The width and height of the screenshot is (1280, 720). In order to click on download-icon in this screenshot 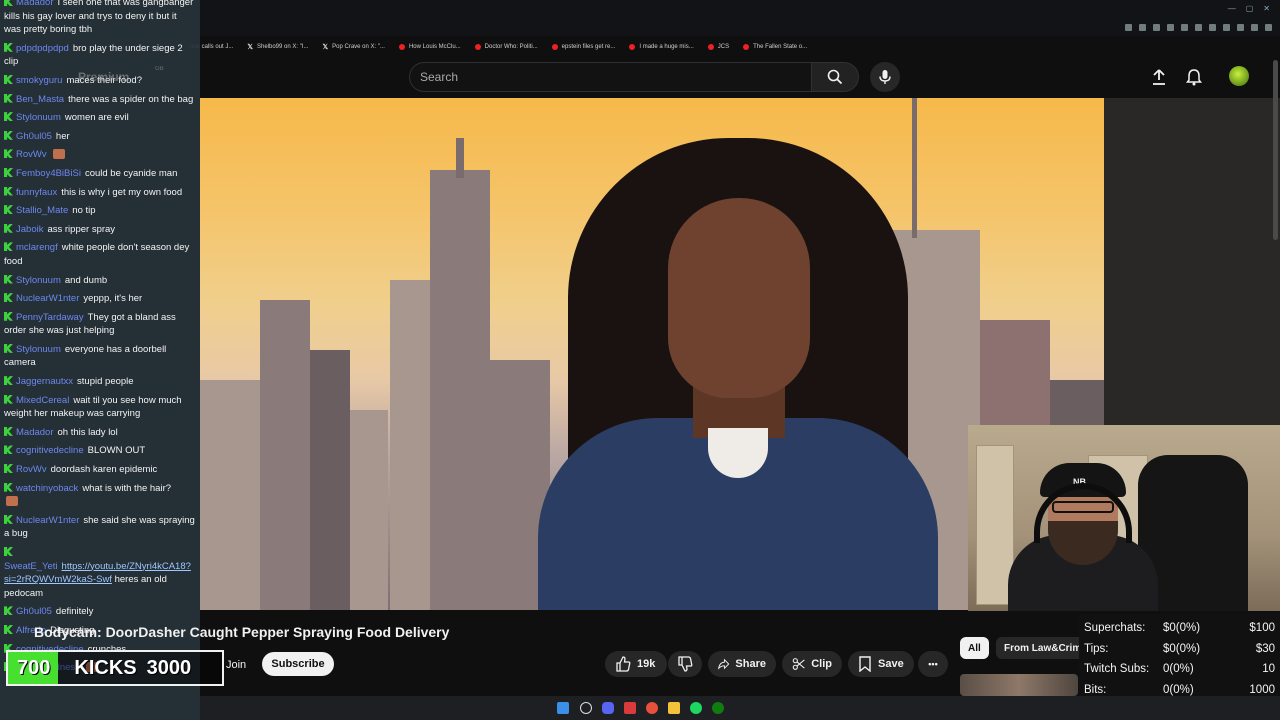, I will do `click(1254, 27)`.